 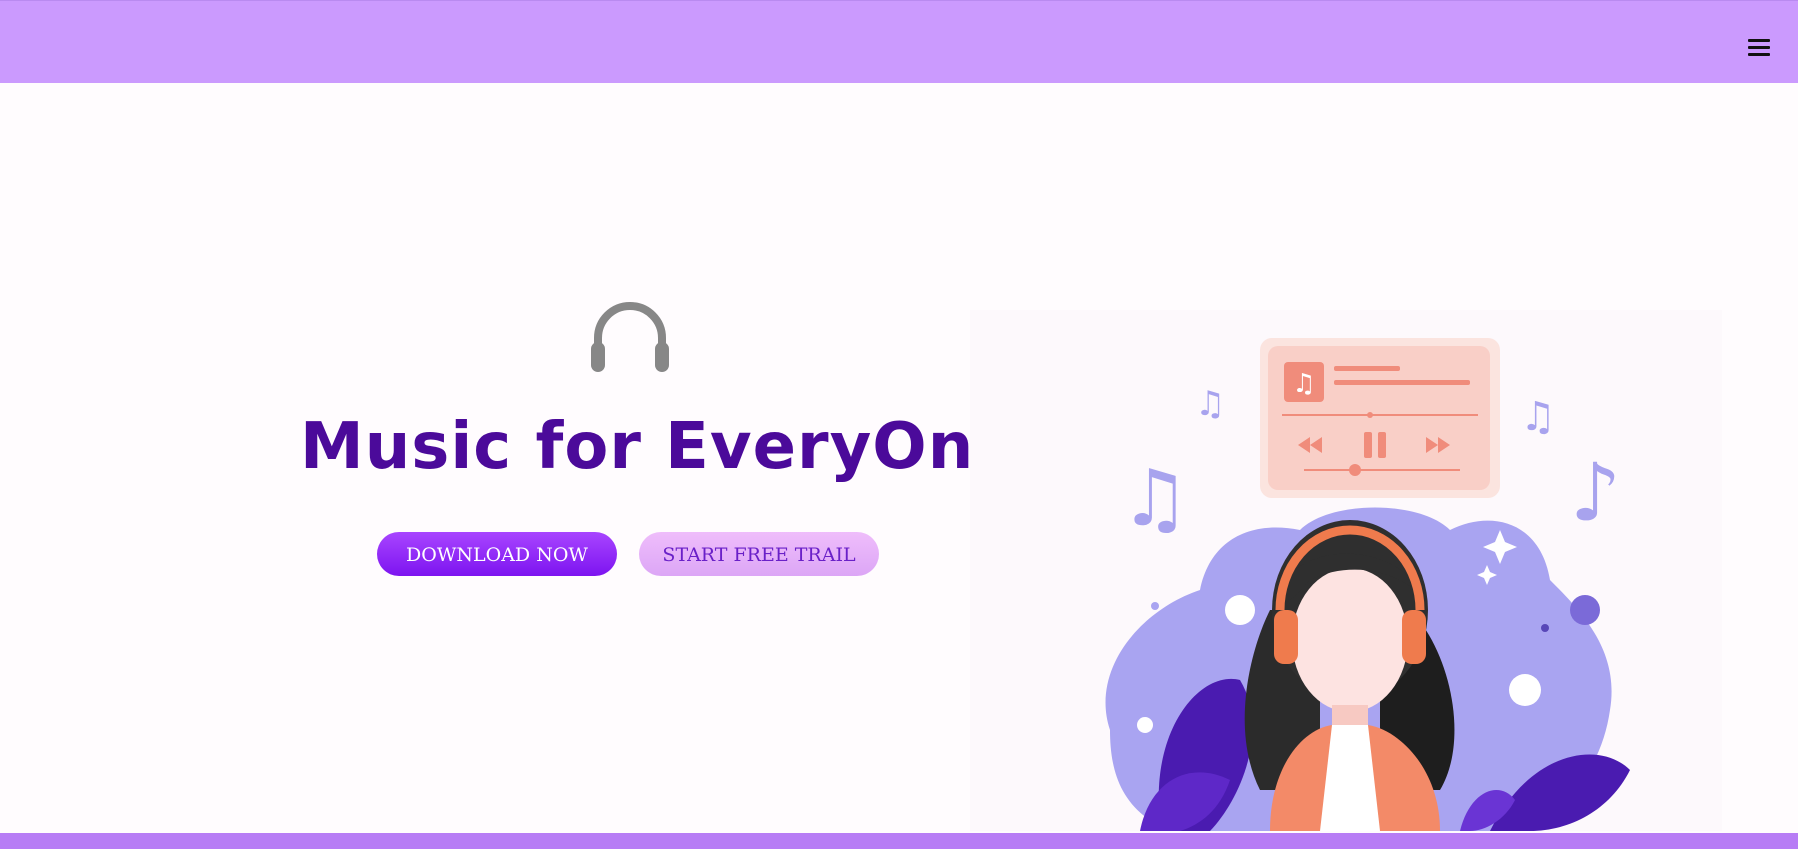 I want to click on start-free-trial-button: START FREE TRAIL, so click(x=759, y=554).